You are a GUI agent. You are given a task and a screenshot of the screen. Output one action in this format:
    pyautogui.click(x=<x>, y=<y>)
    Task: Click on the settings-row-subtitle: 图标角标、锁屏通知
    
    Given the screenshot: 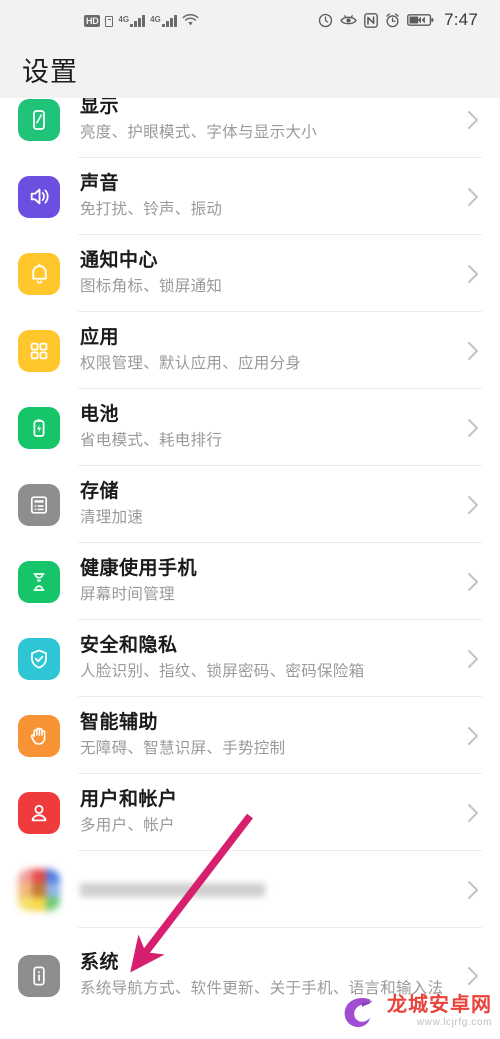 What is the action you would take?
    pyautogui.click(x=151, y=286)
    